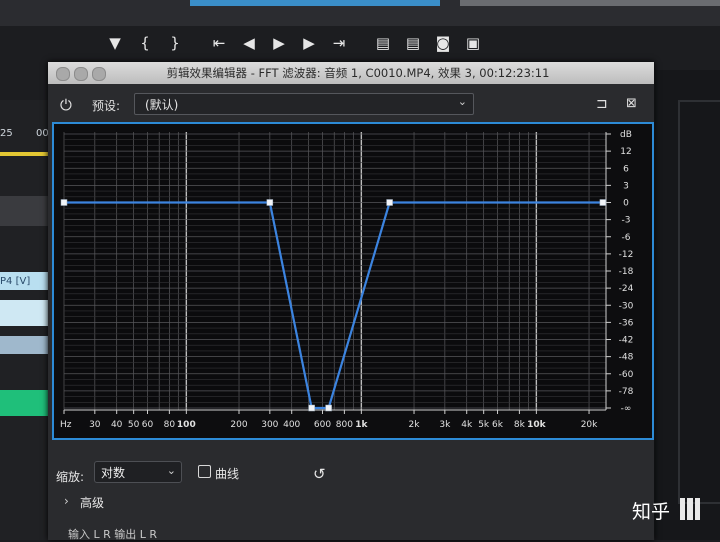 Image resolution: width=720 pixels, height=542 pixels. Describe the element at coordinates (219, 43) in the screenshot. I see `go-to-in-icon: ⇤` at that location.